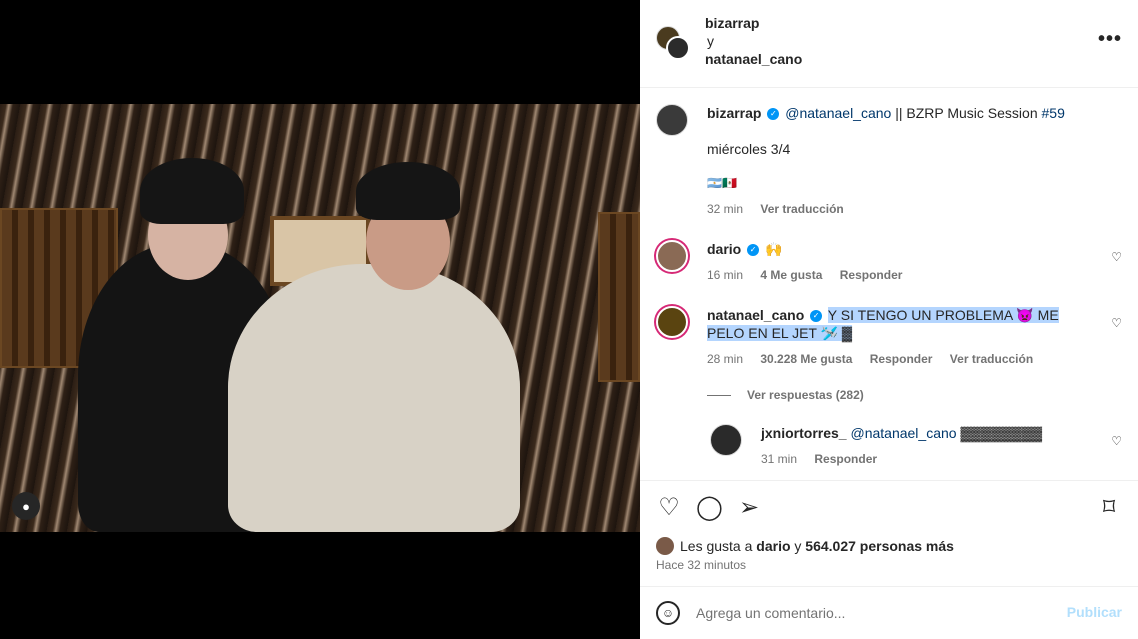 Image resolution: width=1138 pixels, height=639 pixels. I want to click on reply-text: ▓▓▓▓▓▓▓▓, so click(999, 433).